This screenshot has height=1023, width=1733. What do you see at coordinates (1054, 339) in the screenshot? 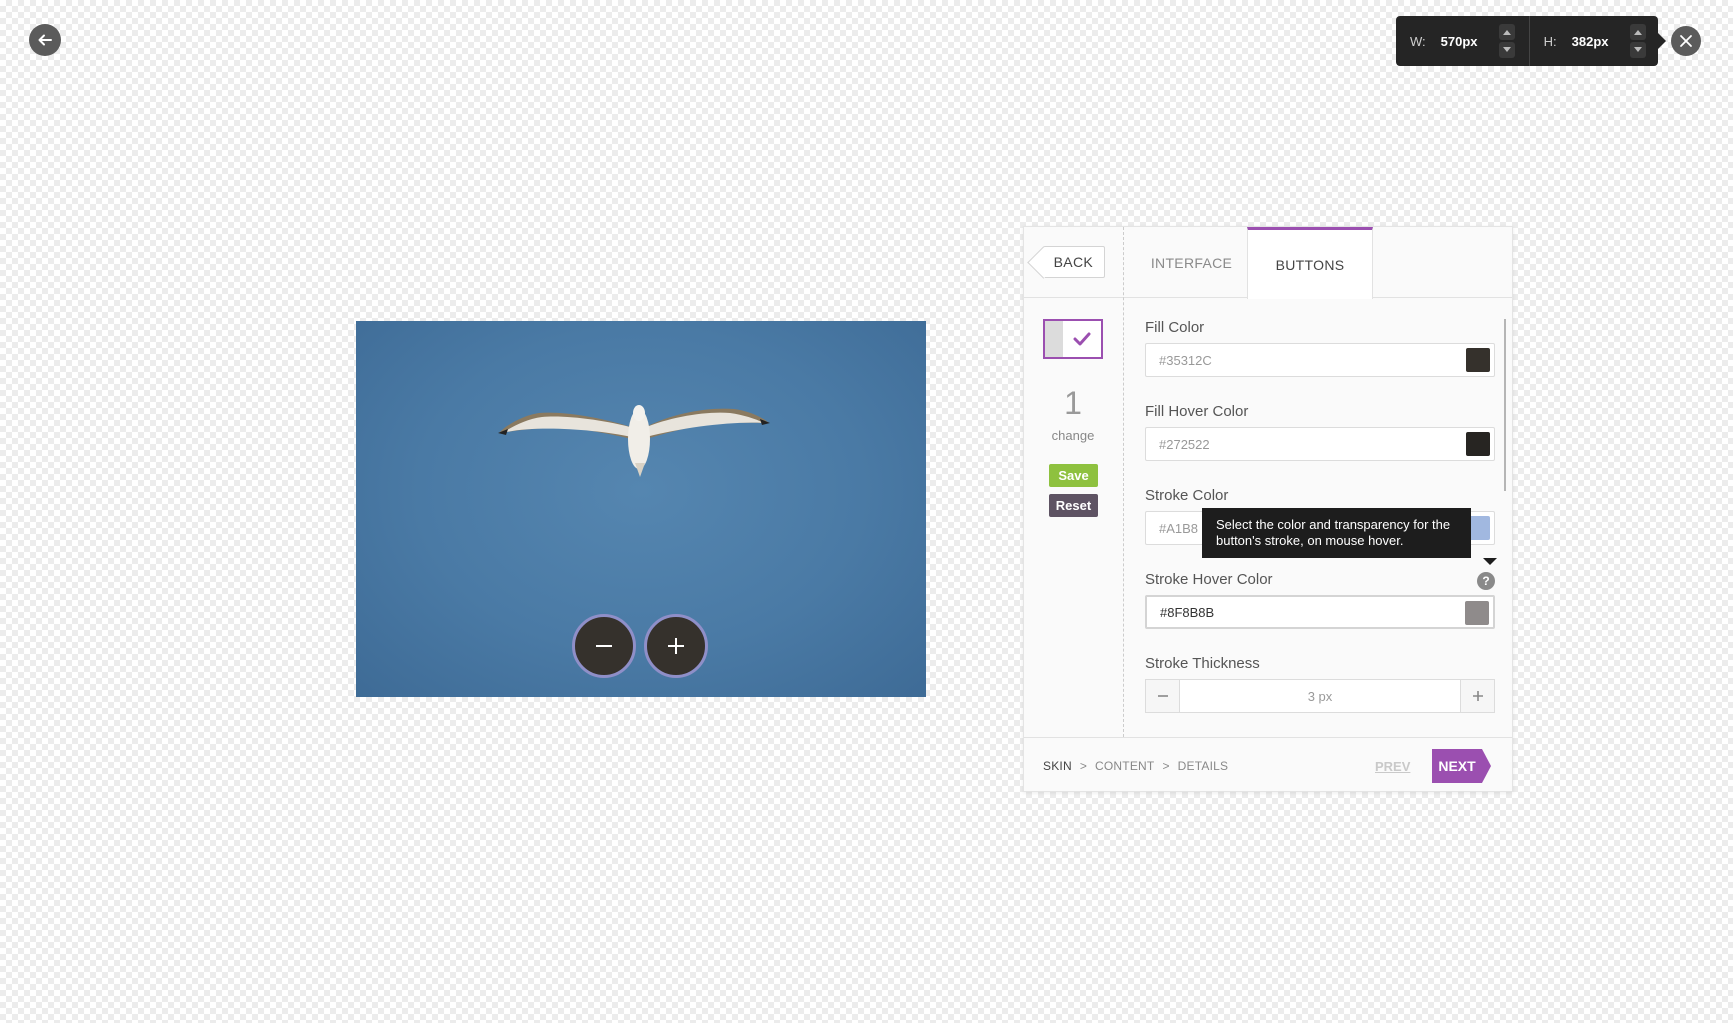
I see `swatch-preview` at bounding box center [1054, 339].